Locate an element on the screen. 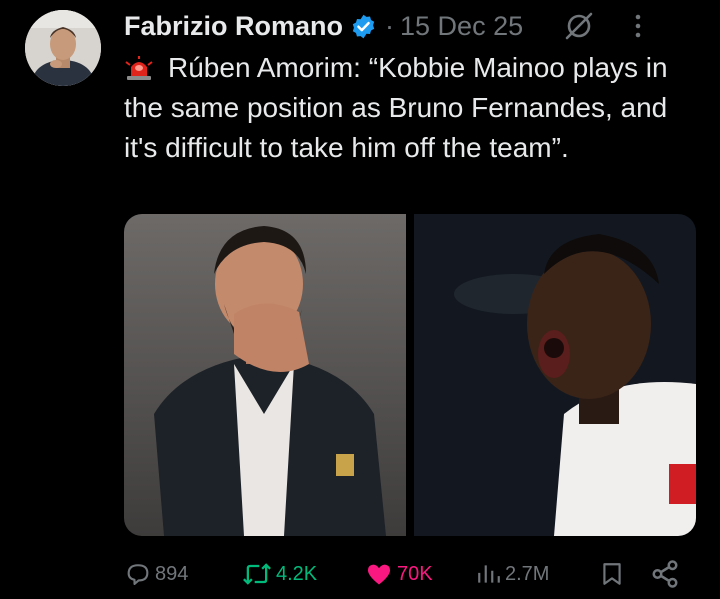 This screenshot has width=720, height=599. like-count: 70K is located at coordinates (415, 573).